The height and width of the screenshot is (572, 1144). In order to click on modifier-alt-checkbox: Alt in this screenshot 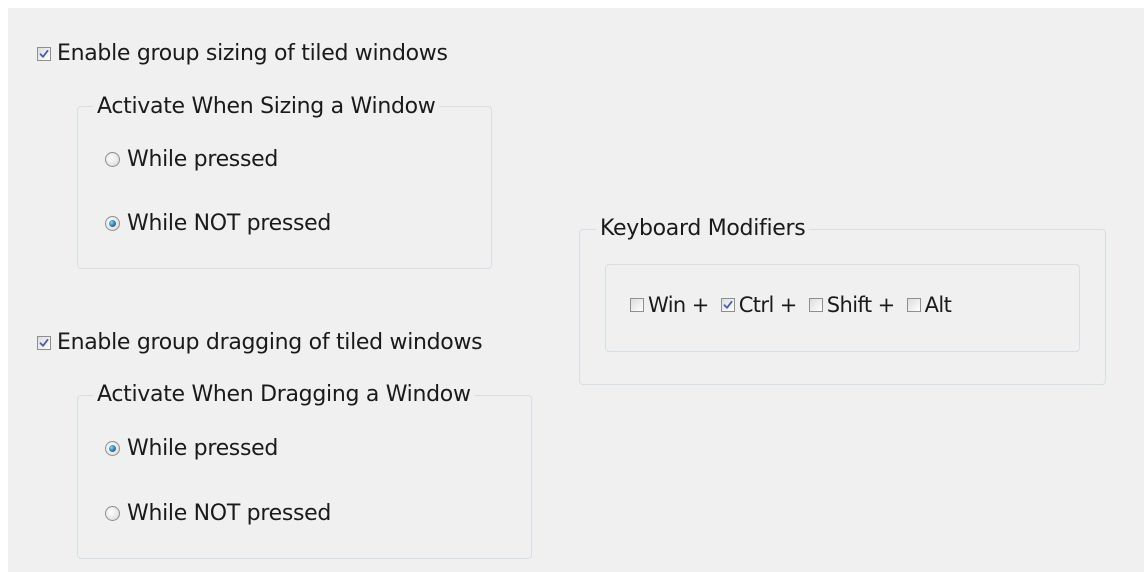, I will do `click(929, 305)`.